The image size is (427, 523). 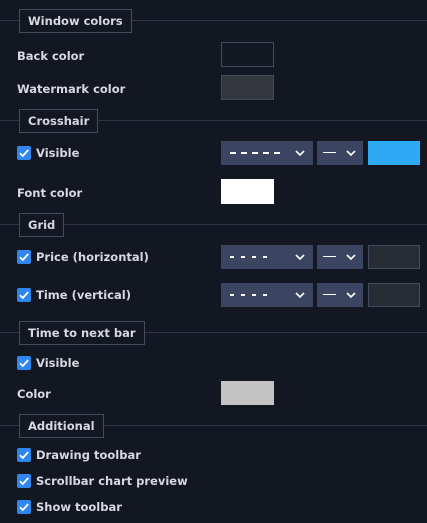 What do you see at coordinates (42, 225) in the screenshot?
I see `section-title-grid: Grid` at bounding box center [42, 225].